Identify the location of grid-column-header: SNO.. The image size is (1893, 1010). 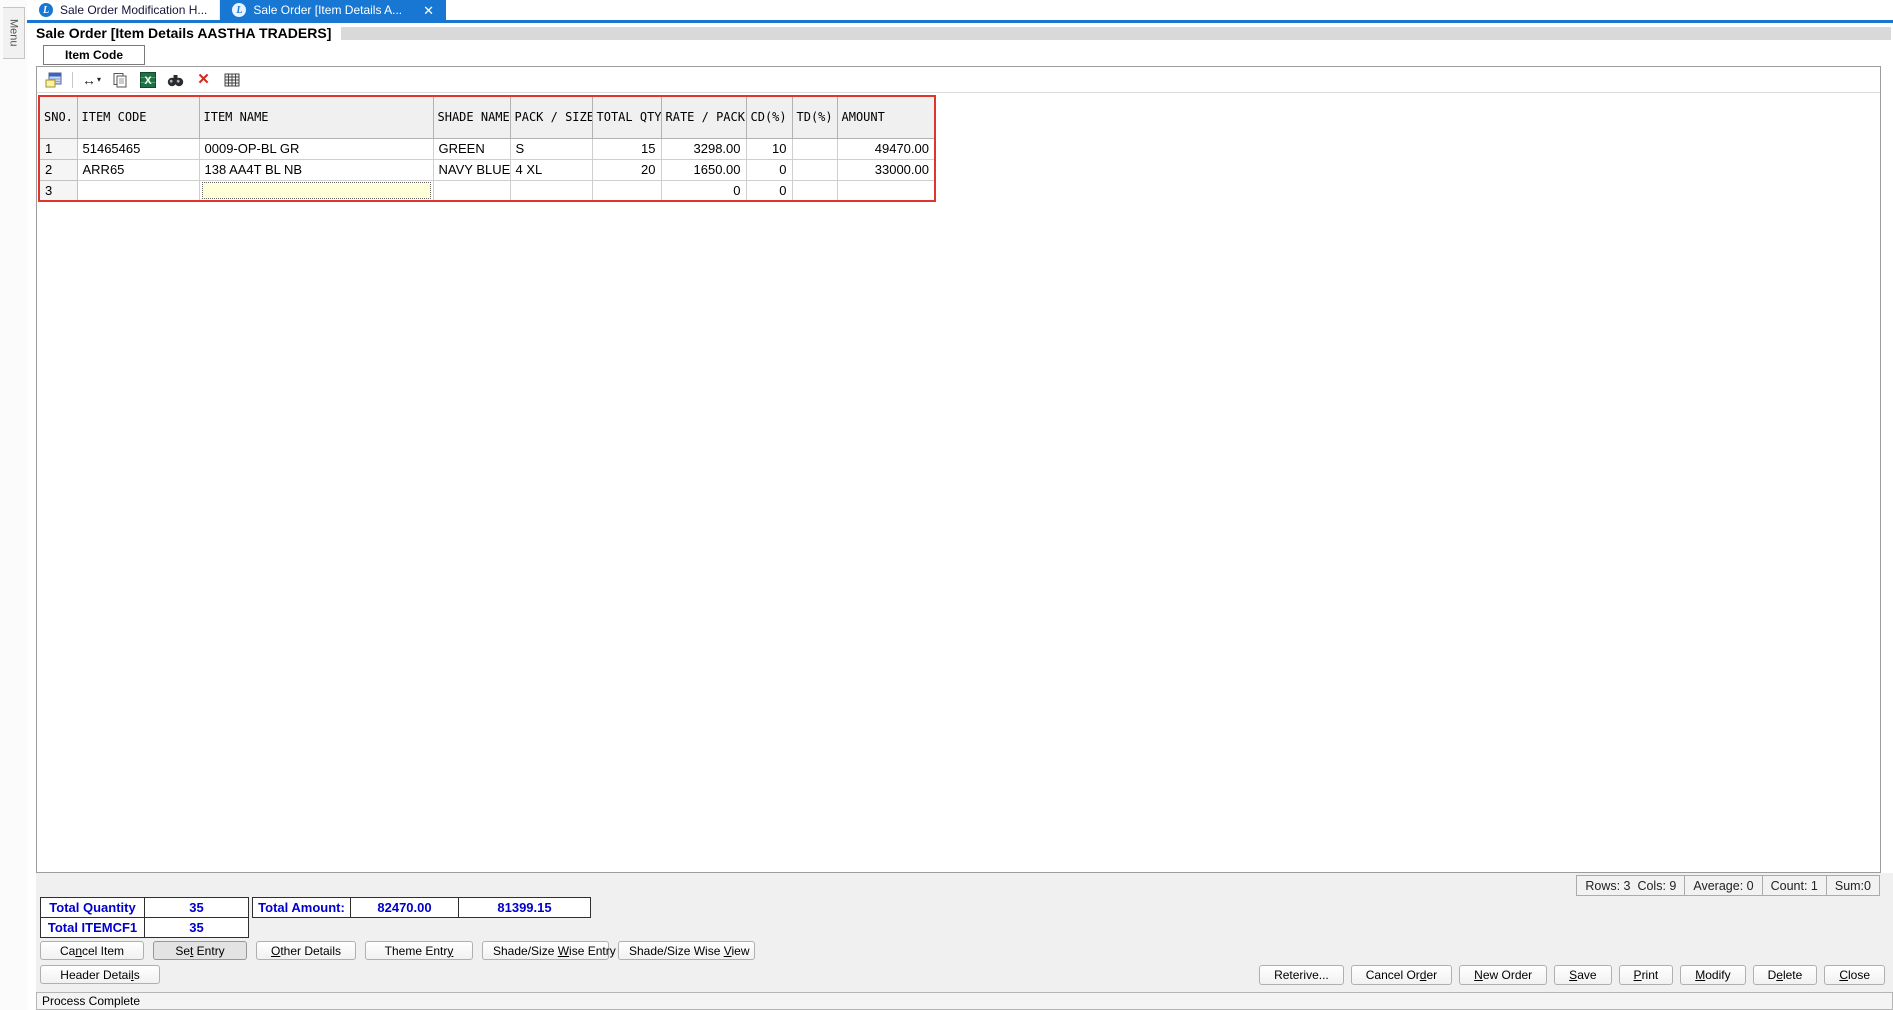
(58, 117).